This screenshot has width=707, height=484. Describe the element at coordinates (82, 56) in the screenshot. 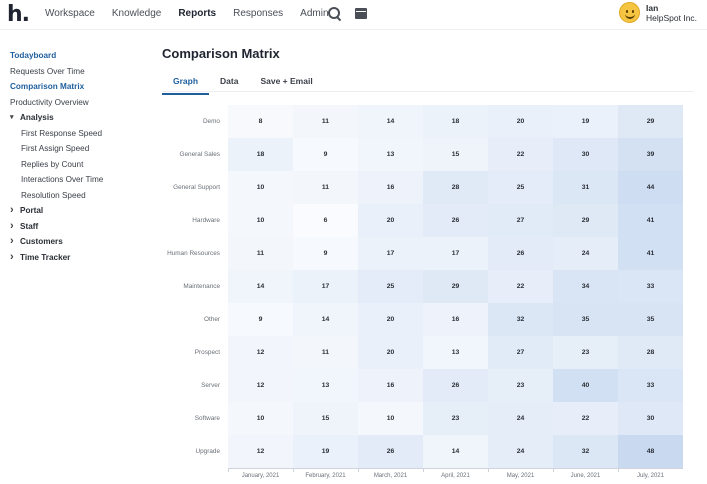

I see `sidebar-item-todayboard: Todayboard` at that location.